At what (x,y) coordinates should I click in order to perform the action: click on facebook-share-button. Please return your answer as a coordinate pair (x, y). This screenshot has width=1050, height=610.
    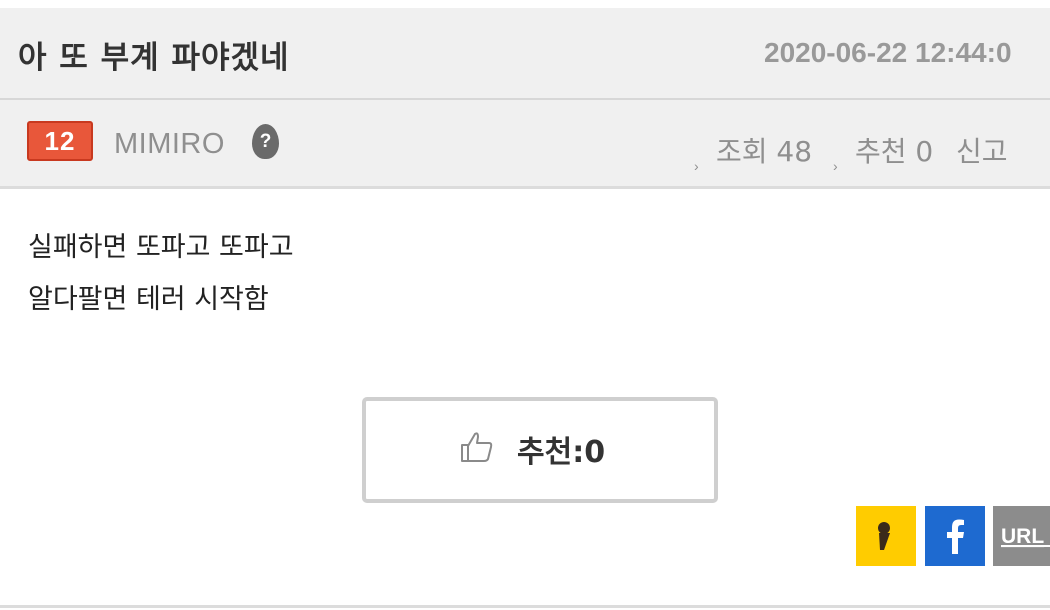
    Looking at the image, I should click on (955, 536).